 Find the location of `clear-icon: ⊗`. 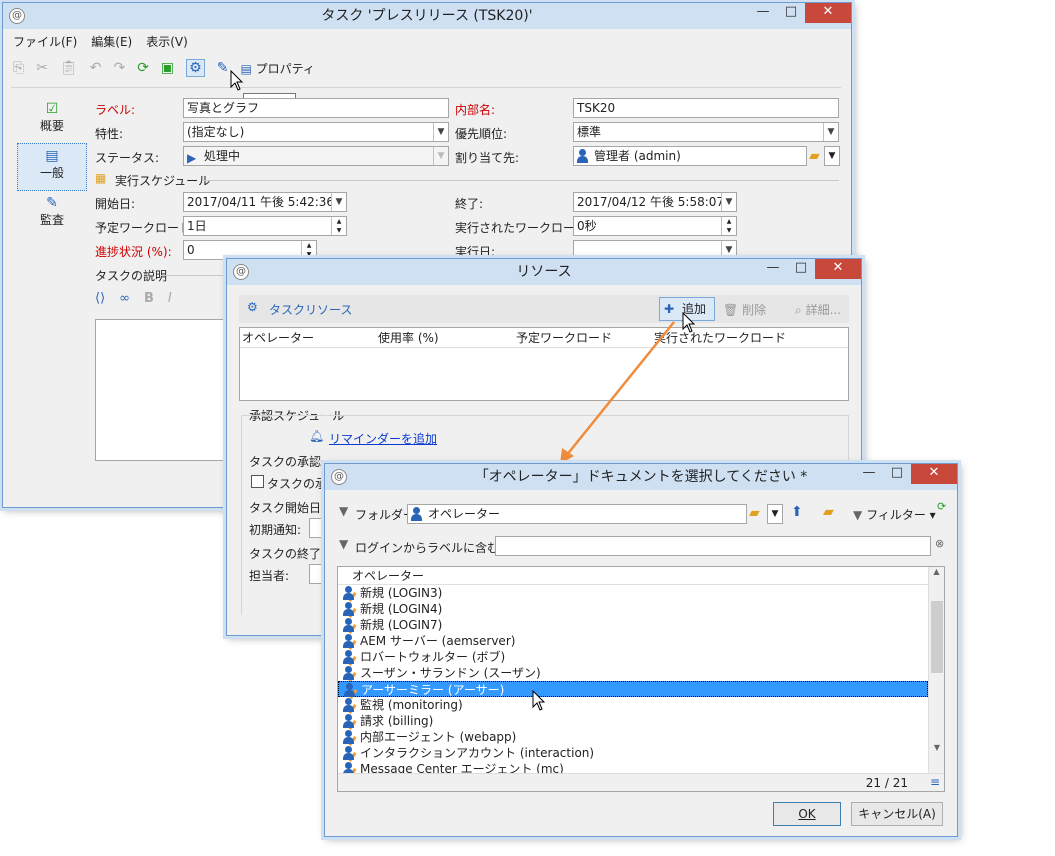

clear-icon: ⊗ is located at coordinates (939, 543).